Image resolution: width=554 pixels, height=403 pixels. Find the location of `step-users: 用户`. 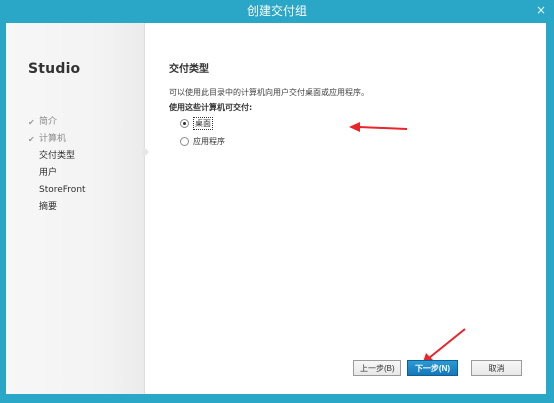

step-users: 用户 is located at coordinates (57, 173).